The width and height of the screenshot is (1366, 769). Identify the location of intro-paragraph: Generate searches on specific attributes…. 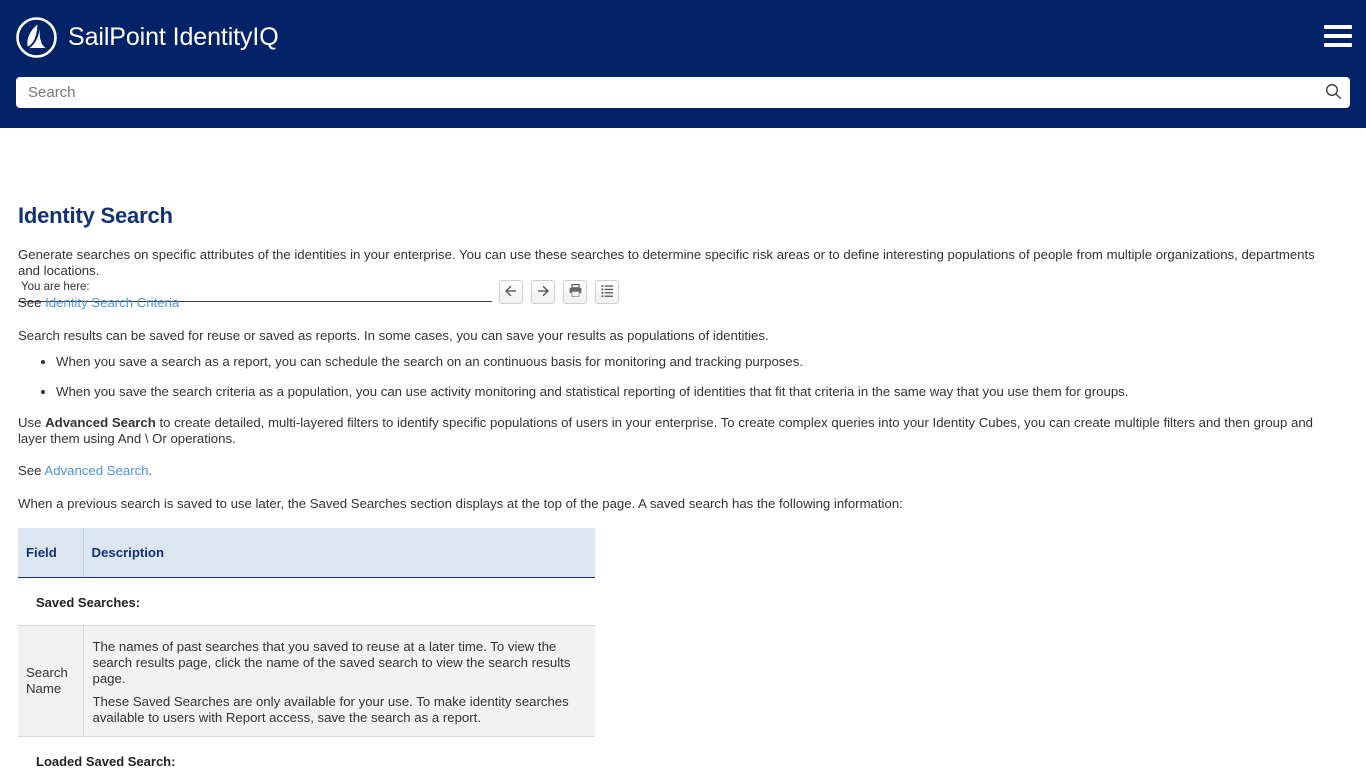
(666, 262).